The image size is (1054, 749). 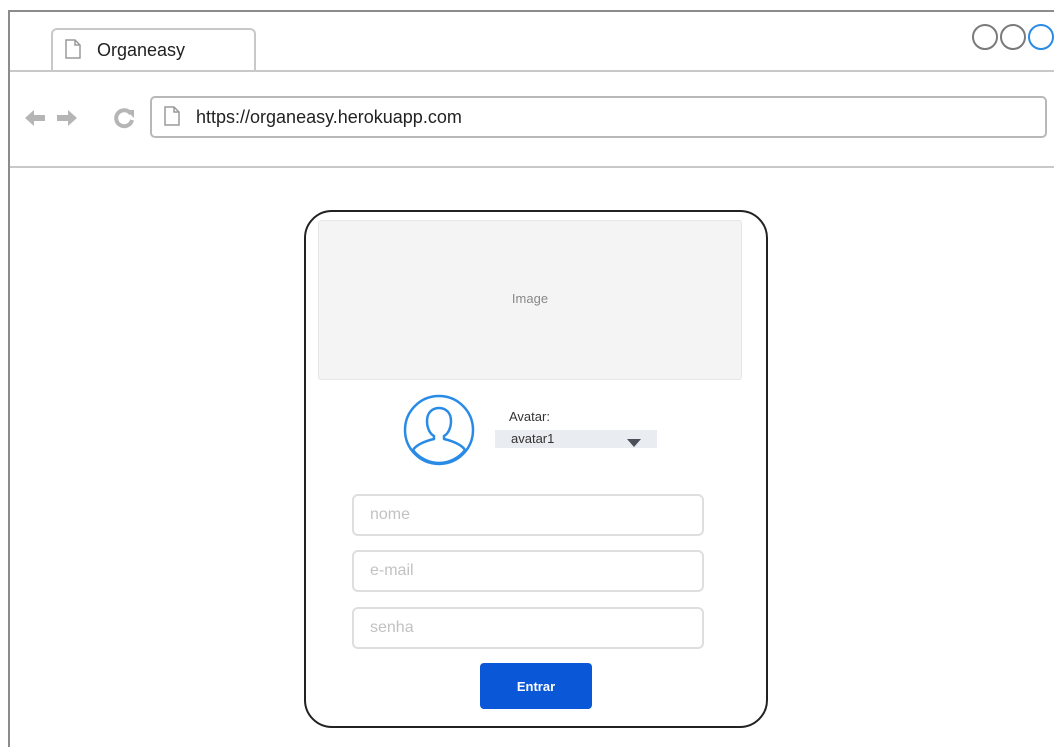 I want to click on image-placeholder-label: Image, so click(x=530, y=298).